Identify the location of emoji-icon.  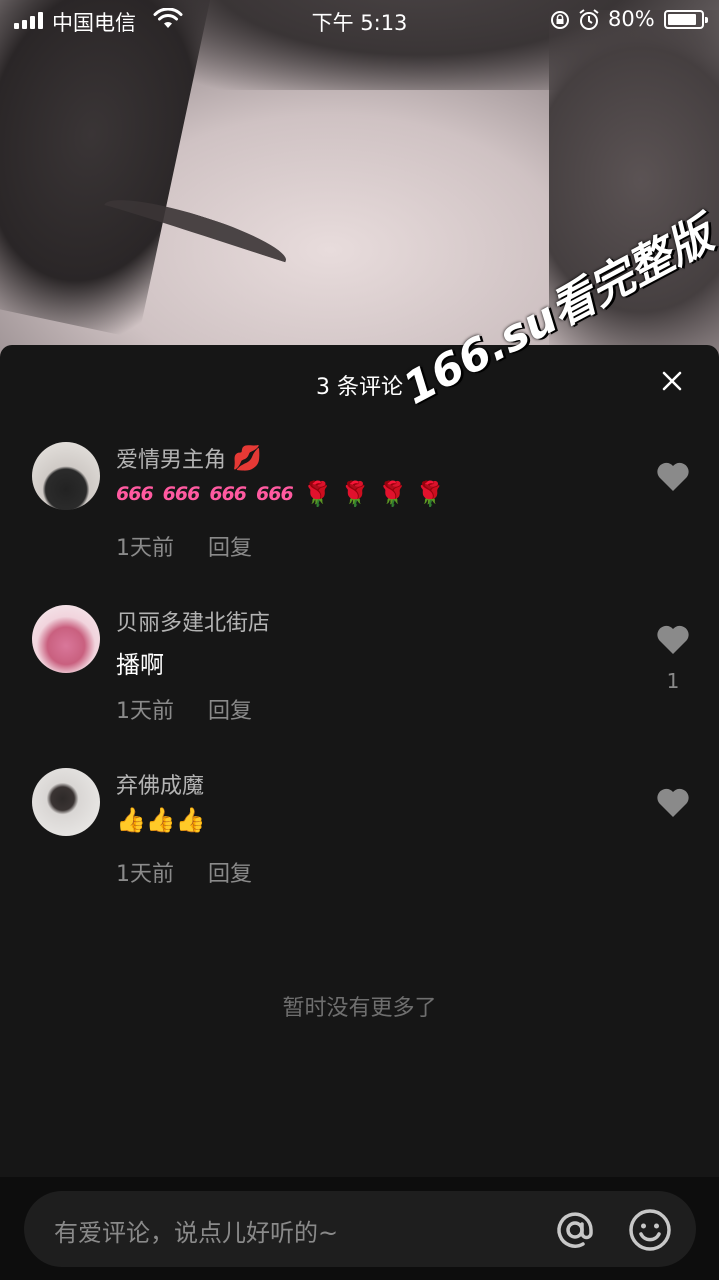
(650, 1230).